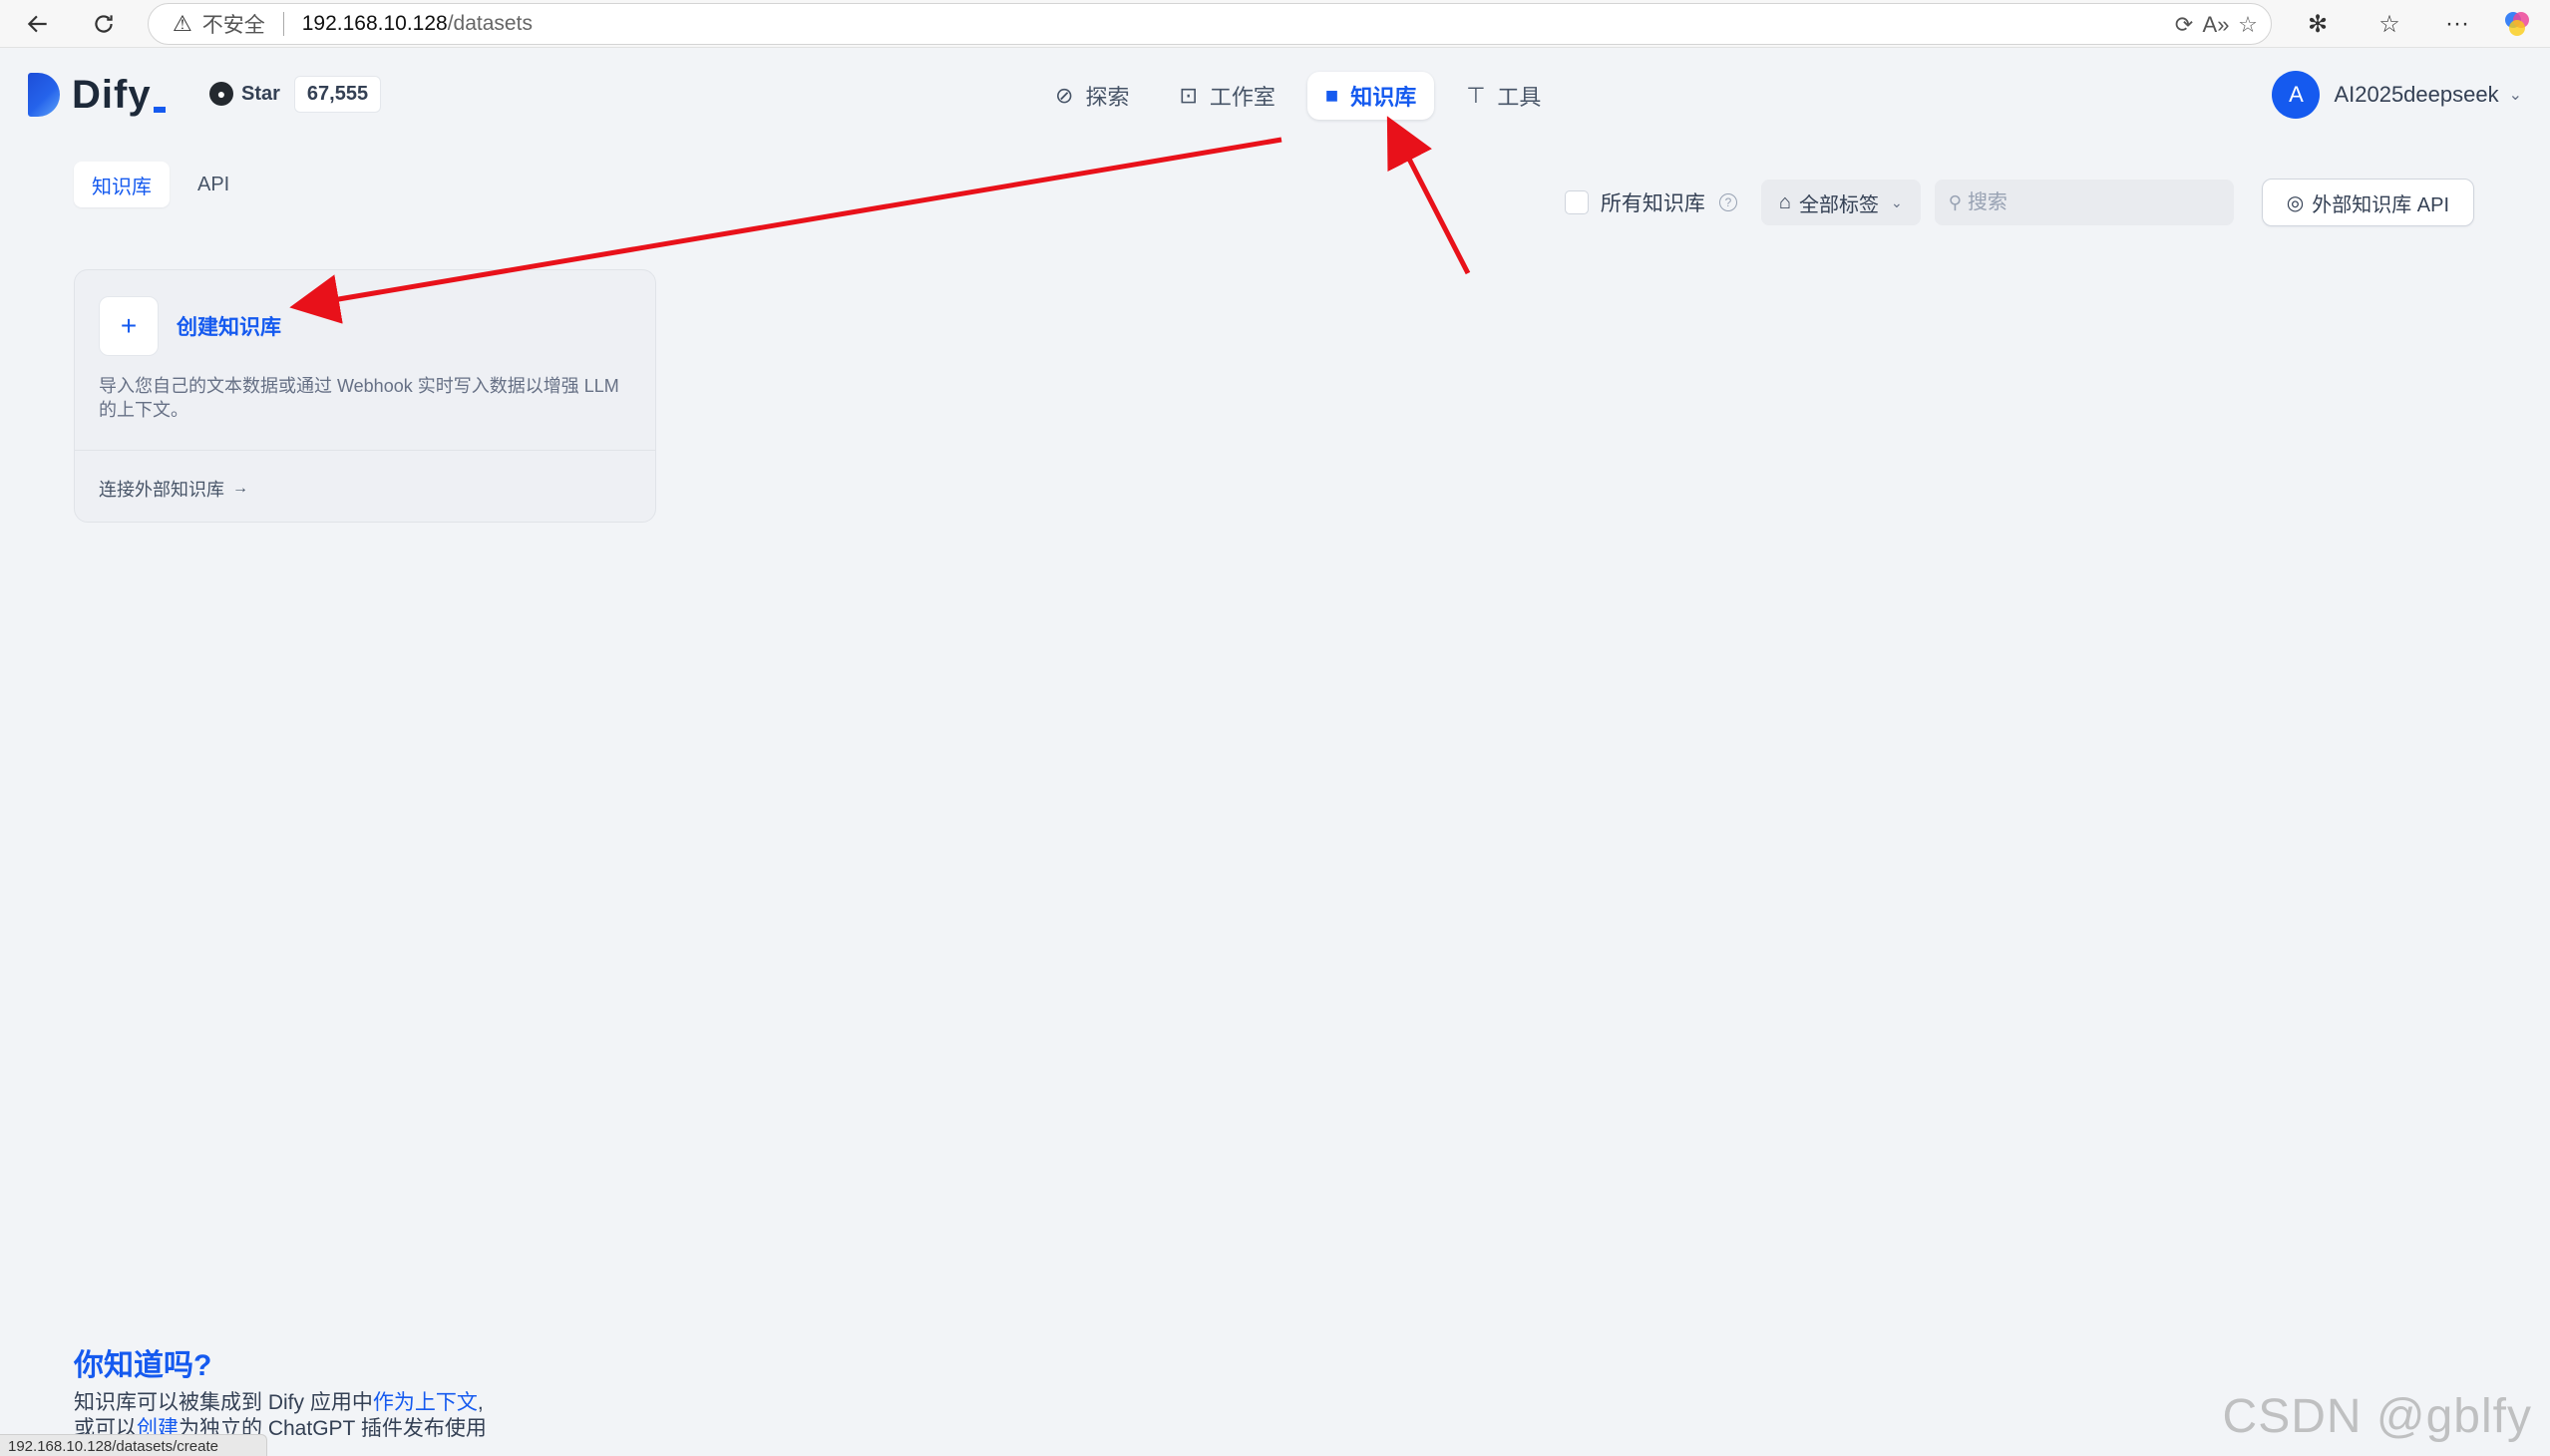  I want to click on dify-logo: Dify, so click(97, 95).